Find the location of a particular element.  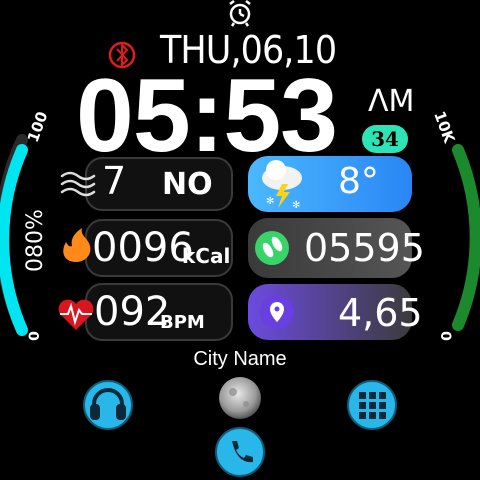

calories-unit: kCal is located at coordinates (206, 256).